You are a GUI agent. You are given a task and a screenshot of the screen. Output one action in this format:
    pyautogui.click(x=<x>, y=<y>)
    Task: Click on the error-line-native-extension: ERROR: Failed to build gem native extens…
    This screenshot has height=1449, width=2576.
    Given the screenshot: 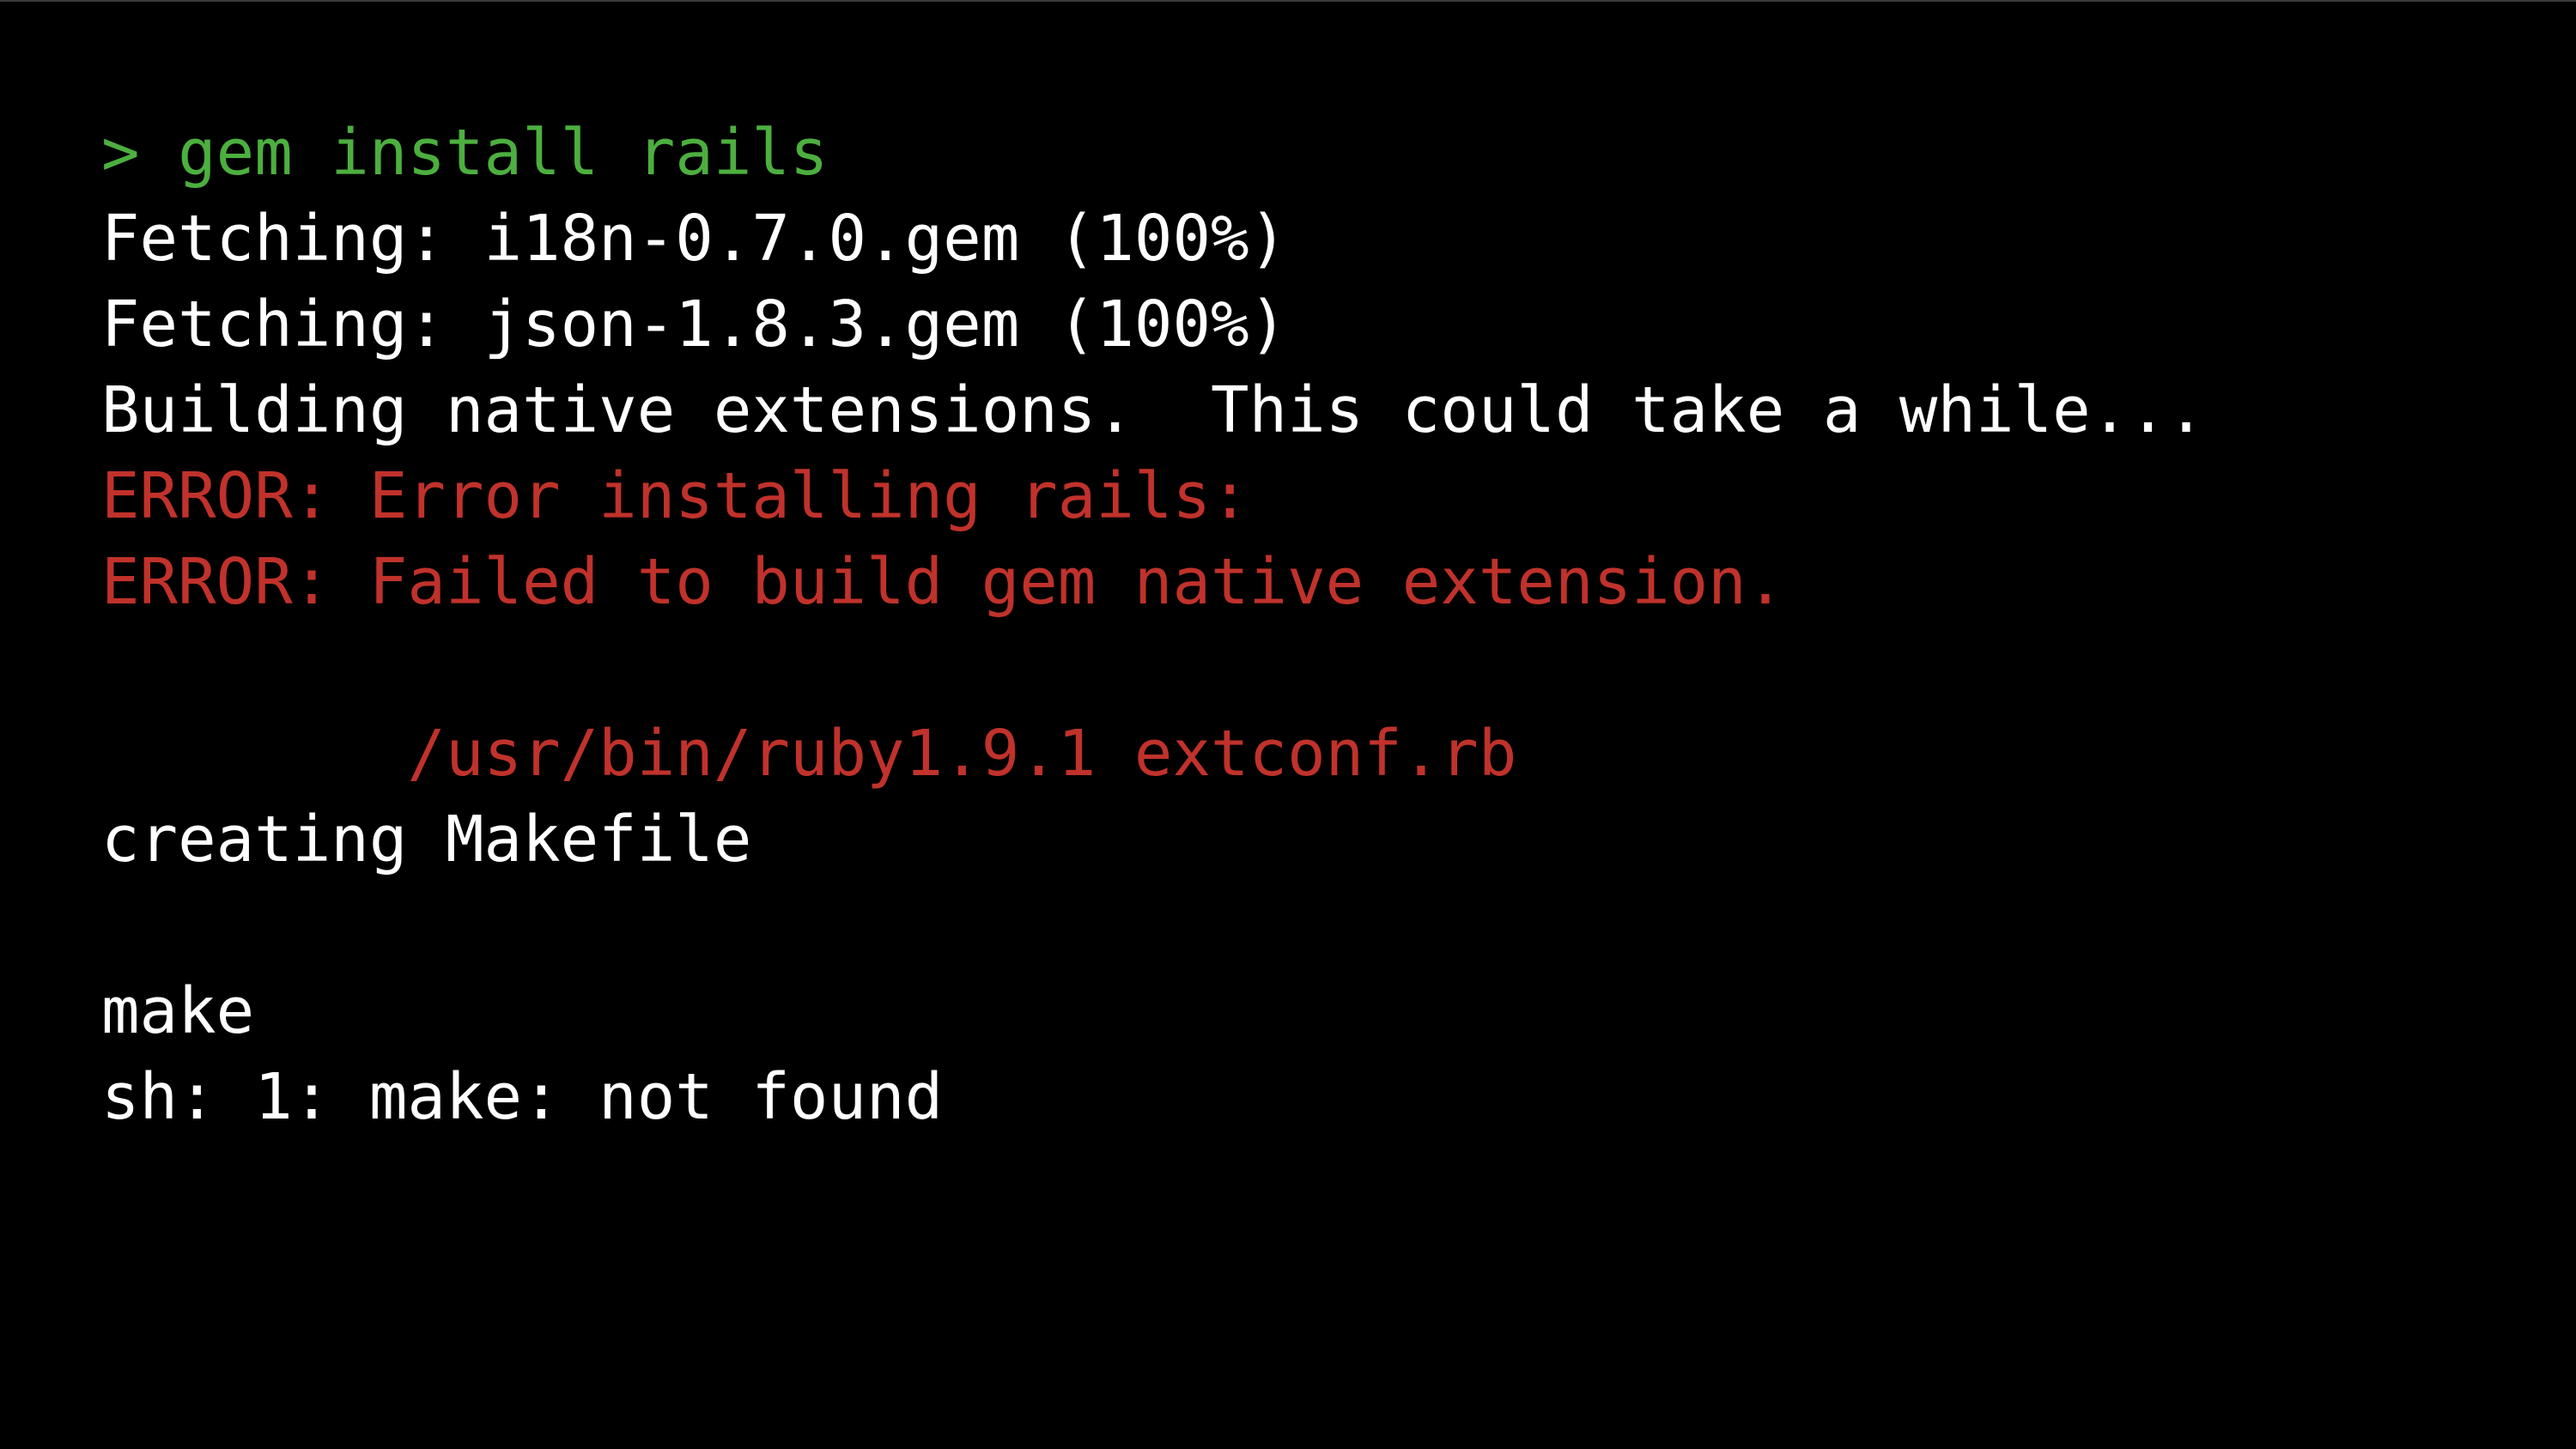 What is the action you would take?
    pyautogui.click(x=943, y=582)
    